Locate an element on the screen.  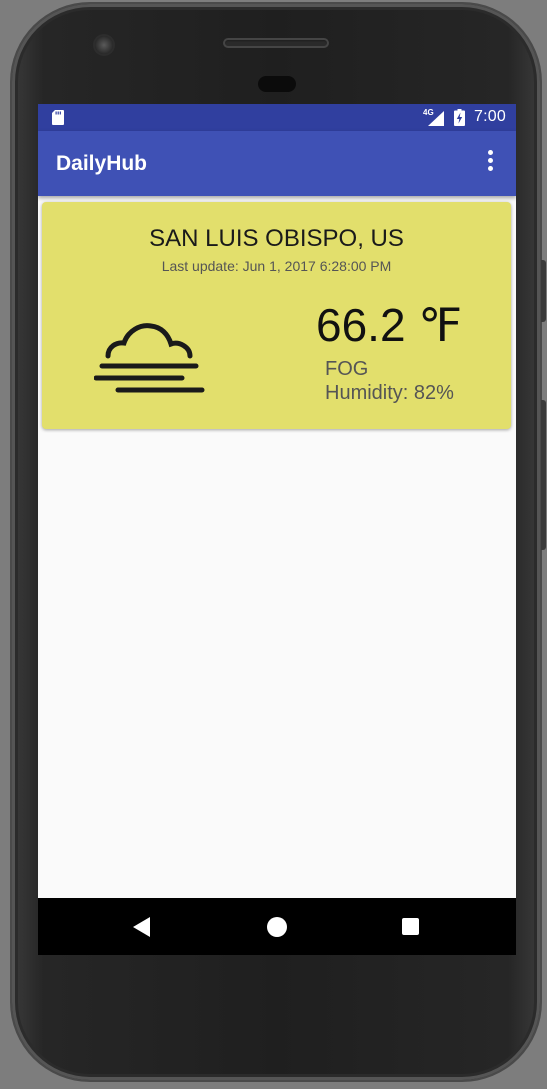
volume-button is located at coordinates (543, 475).